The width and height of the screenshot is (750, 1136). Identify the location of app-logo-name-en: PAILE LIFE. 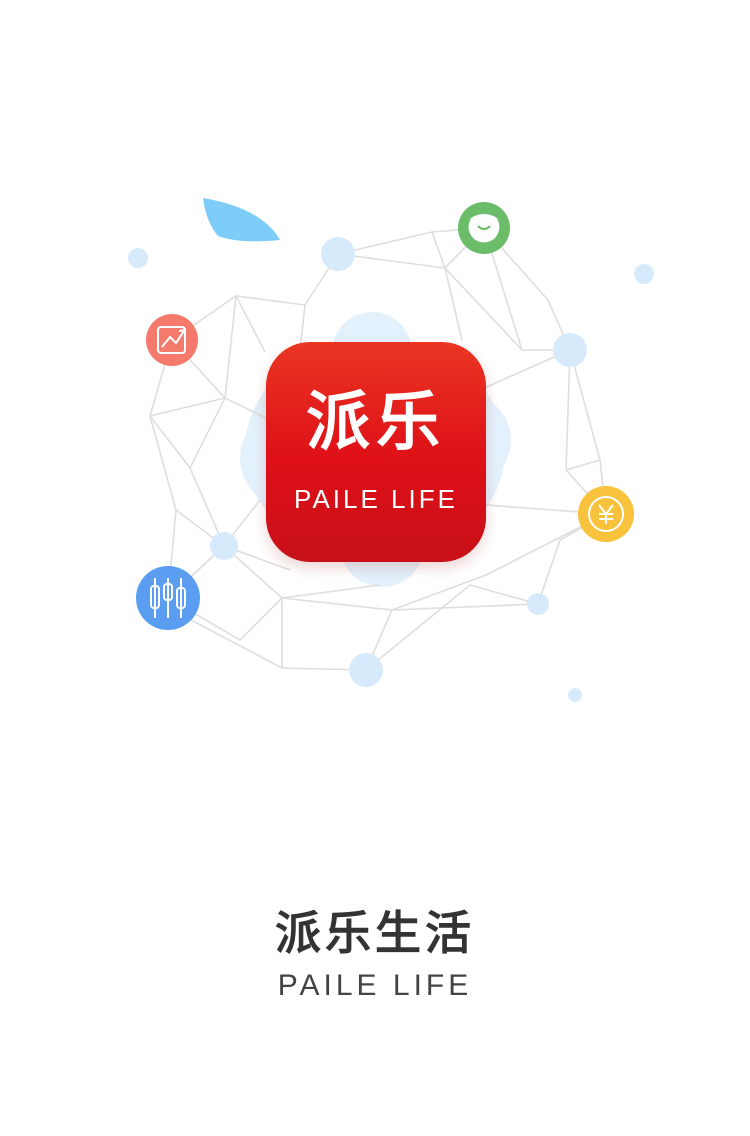
(376, 499).